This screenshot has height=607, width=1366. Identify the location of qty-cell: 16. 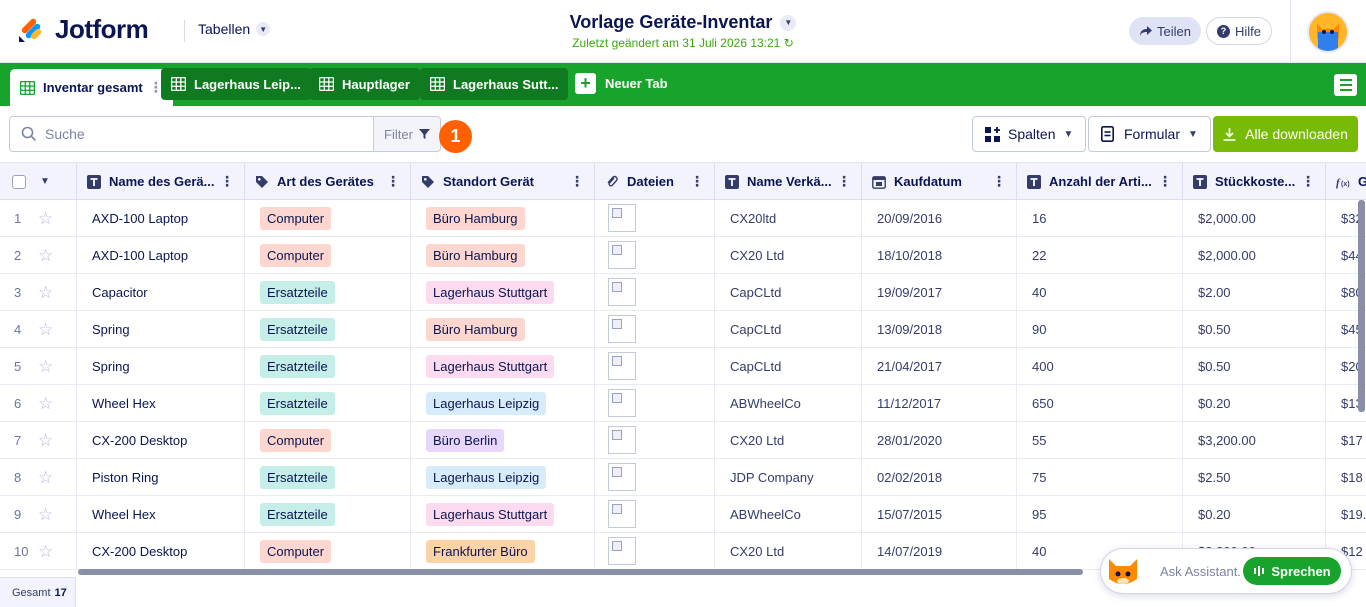
(1100, 218).